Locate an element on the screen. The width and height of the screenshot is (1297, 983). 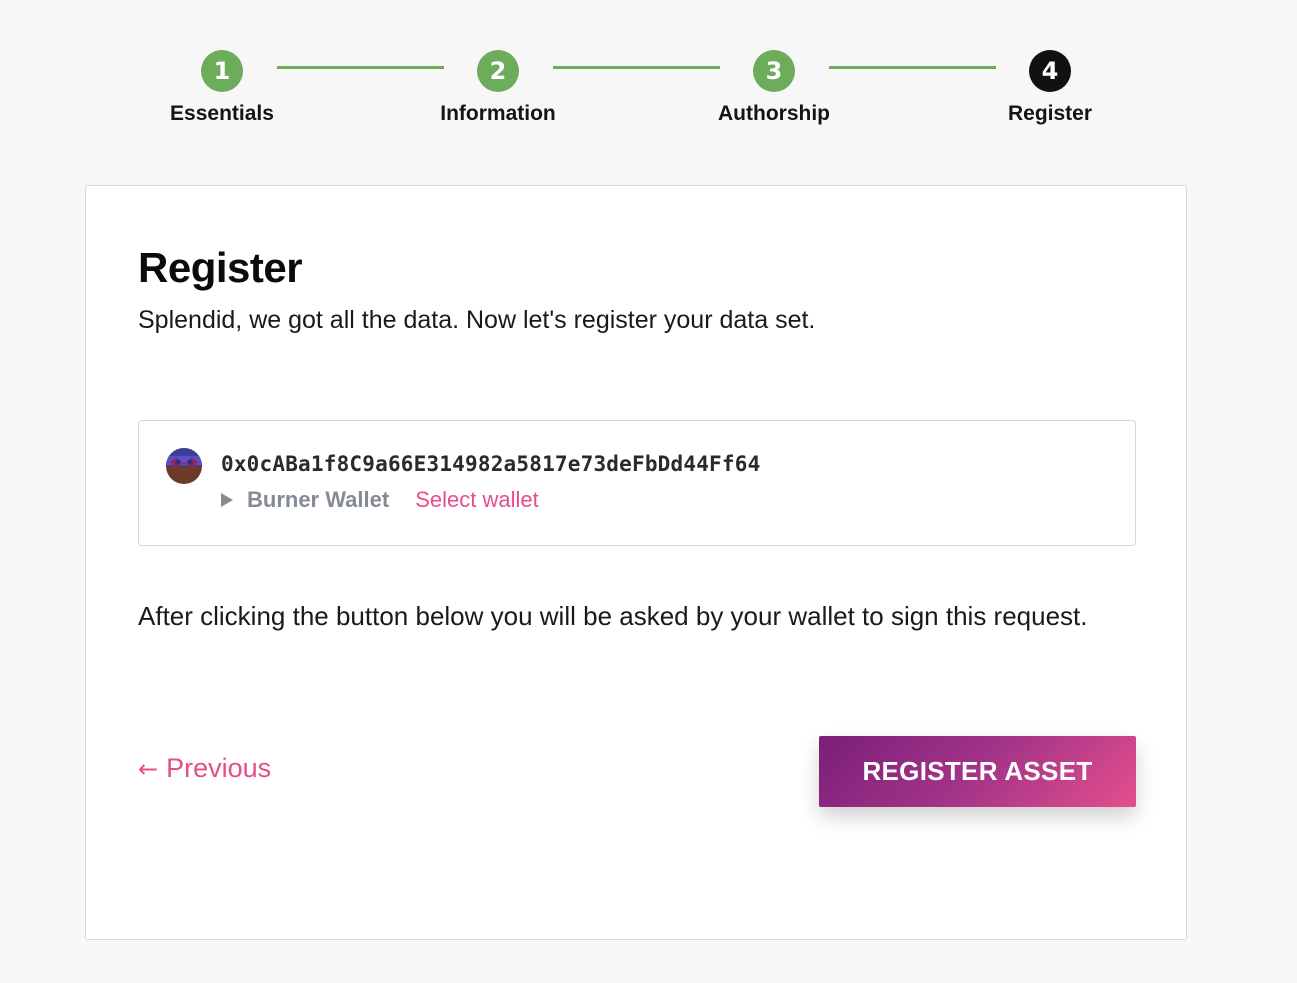
wallet-name: Burner Wallet is located at coordinates (318, 500).